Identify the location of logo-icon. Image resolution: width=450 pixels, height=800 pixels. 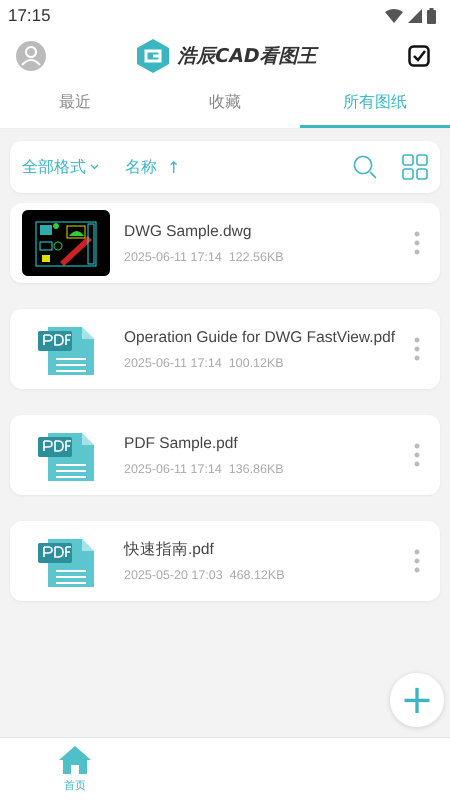
(153, 56).